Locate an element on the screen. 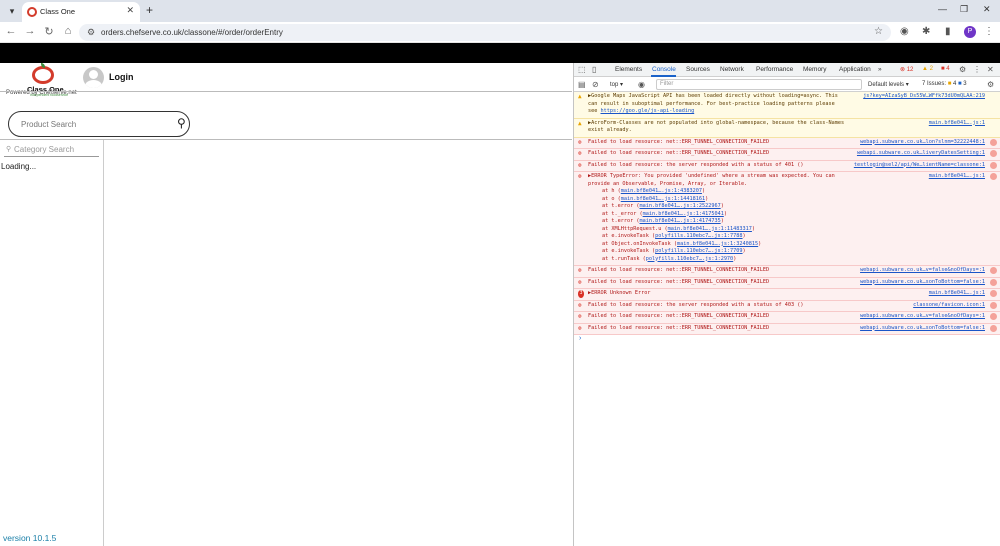  more-options-icon: ⋮ is located at coordinates (977, 69).